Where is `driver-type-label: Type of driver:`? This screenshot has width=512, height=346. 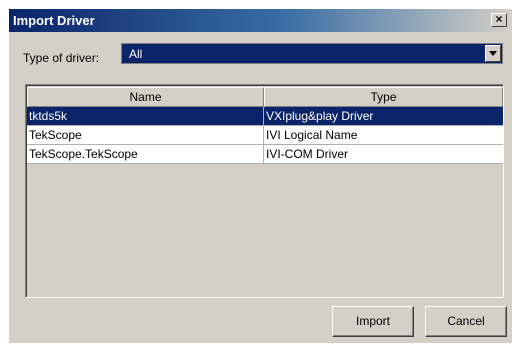
driver-type-label: Type of driver: is located at coordinates (61, 58).